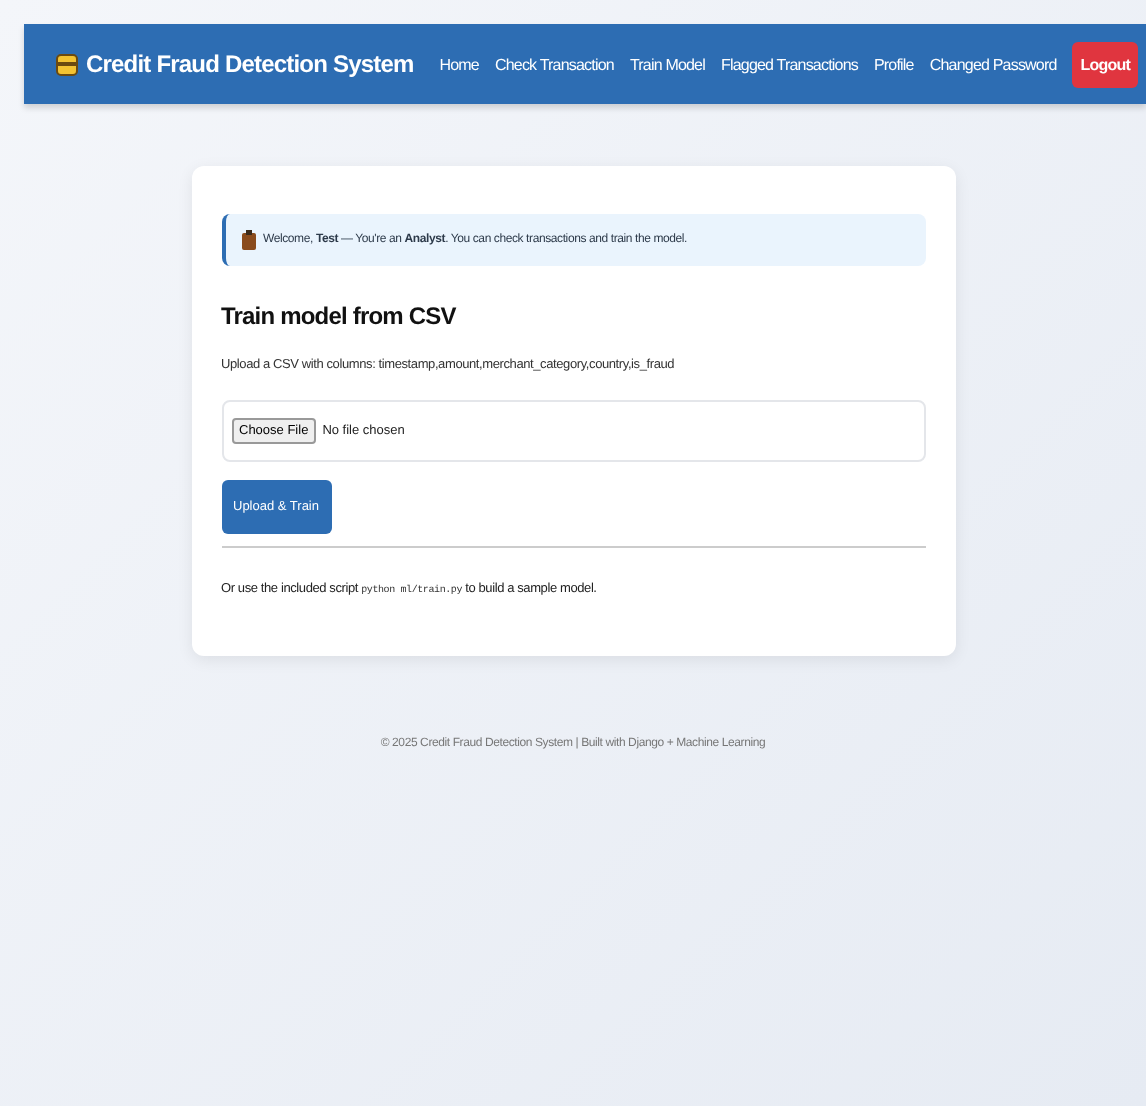 The image size is (1146, 1106). What do you see at coordinates (554, 64) in the screenshot?
I see `nav-link: Check Transaction` at bounding box center [554, 64].